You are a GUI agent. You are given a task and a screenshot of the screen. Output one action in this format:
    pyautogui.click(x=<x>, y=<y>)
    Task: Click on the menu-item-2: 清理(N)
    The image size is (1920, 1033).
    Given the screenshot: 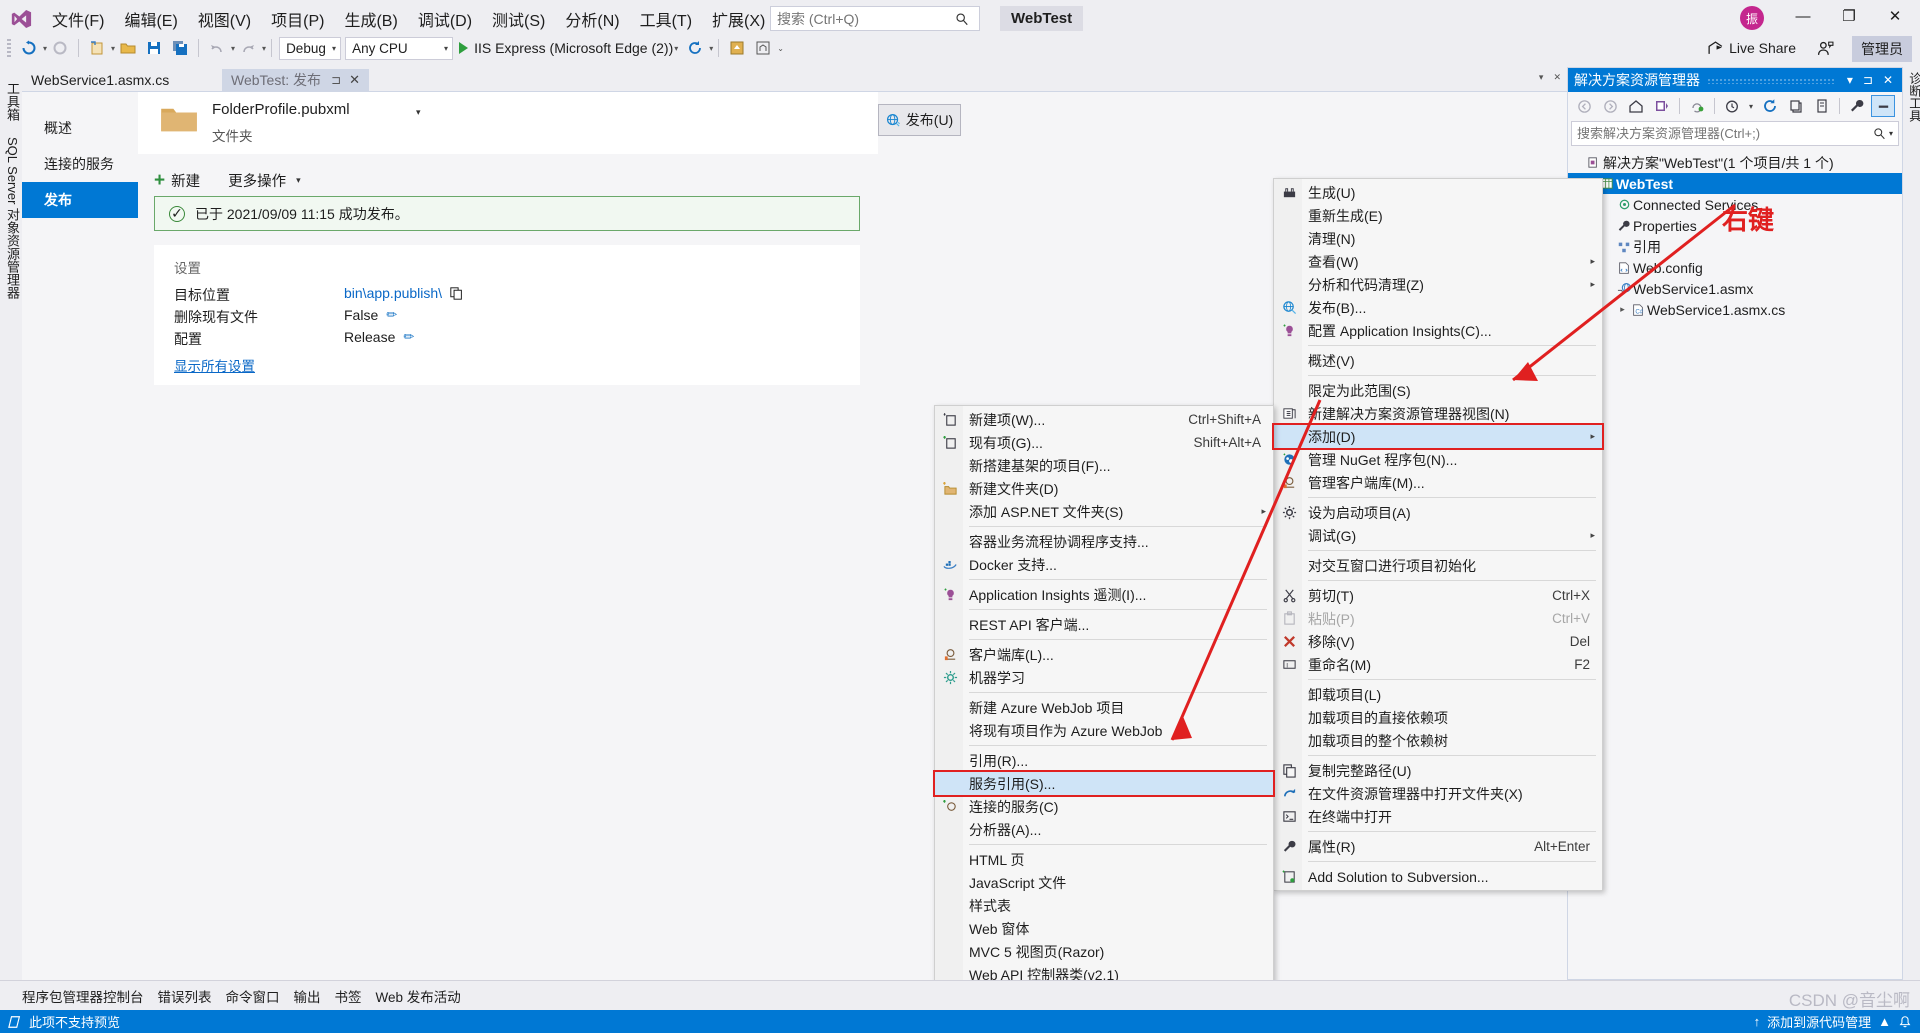 What is the action you would take?
    pyautogui.click(x=1438, y=238)
    